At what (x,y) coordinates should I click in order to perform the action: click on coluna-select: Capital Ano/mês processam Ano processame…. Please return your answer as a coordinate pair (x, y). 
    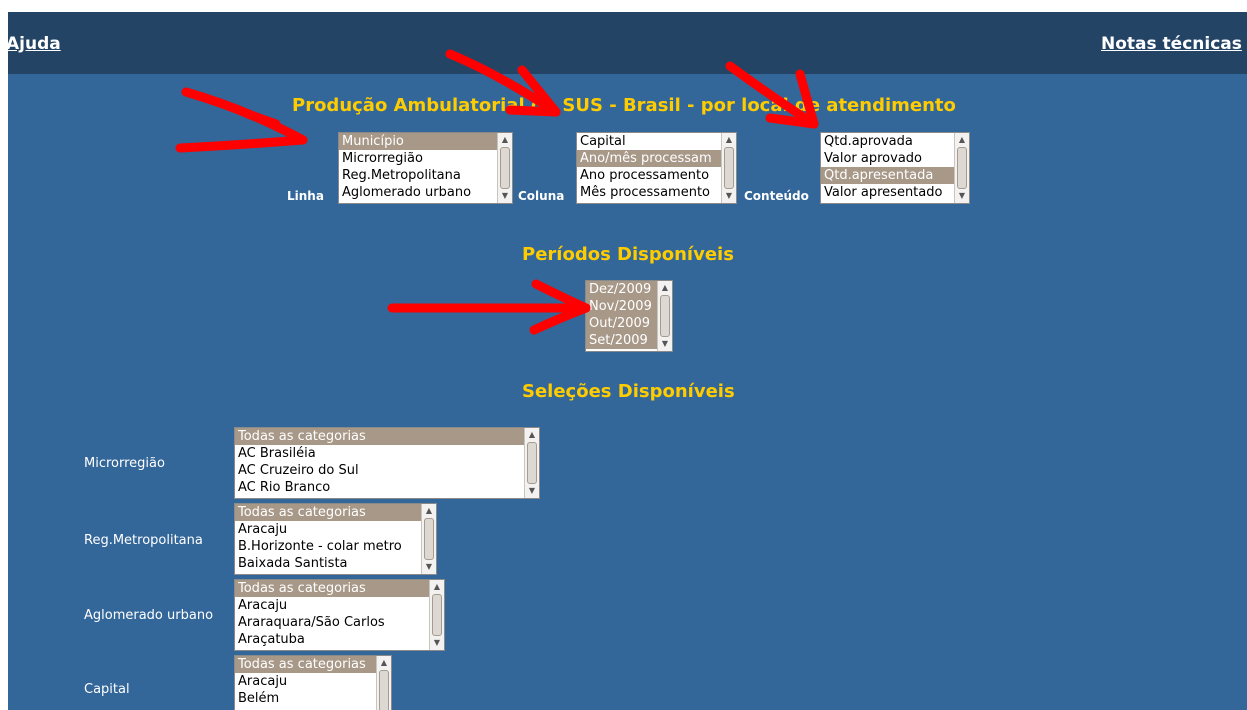
    Looking at the image, I should click on (656, 168).